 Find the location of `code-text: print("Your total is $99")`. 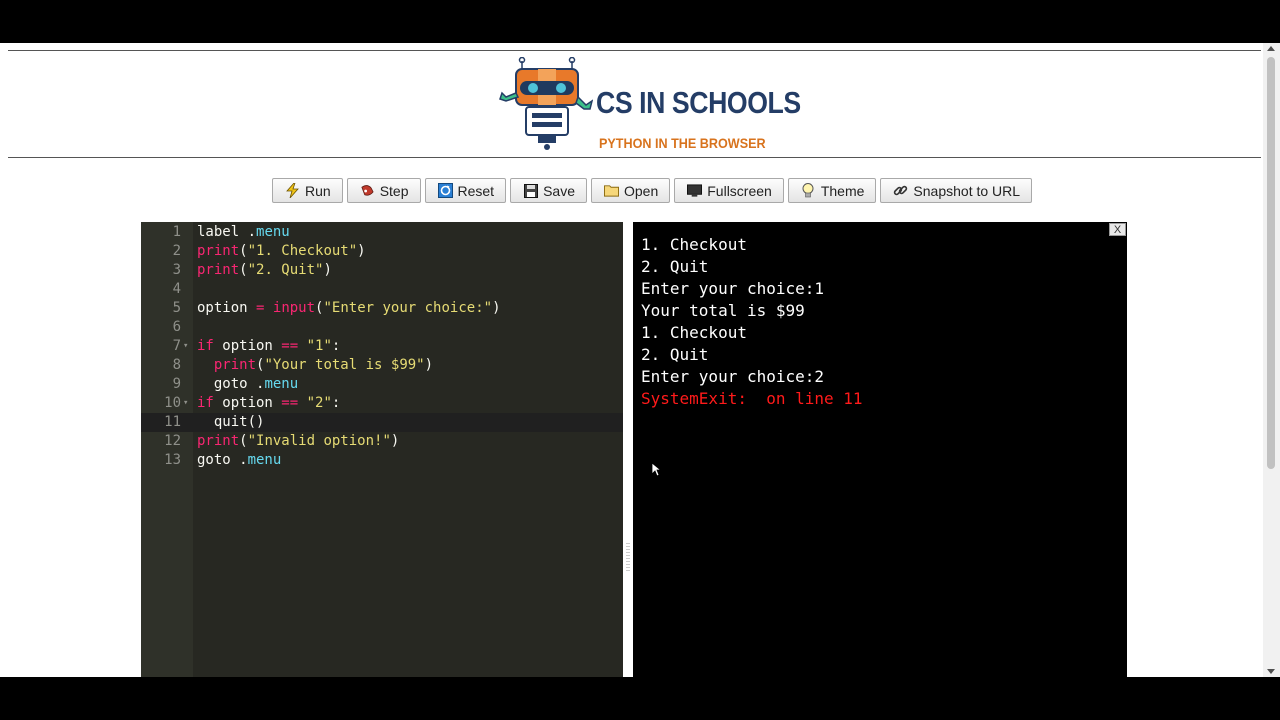

code-text: print("Your total is $99") is located at coordinates (323, 365).